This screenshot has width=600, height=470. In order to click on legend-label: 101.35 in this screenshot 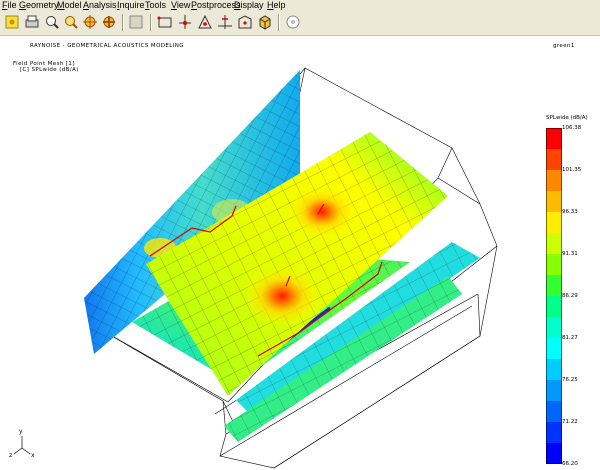, I will do `click(572, 170)`.